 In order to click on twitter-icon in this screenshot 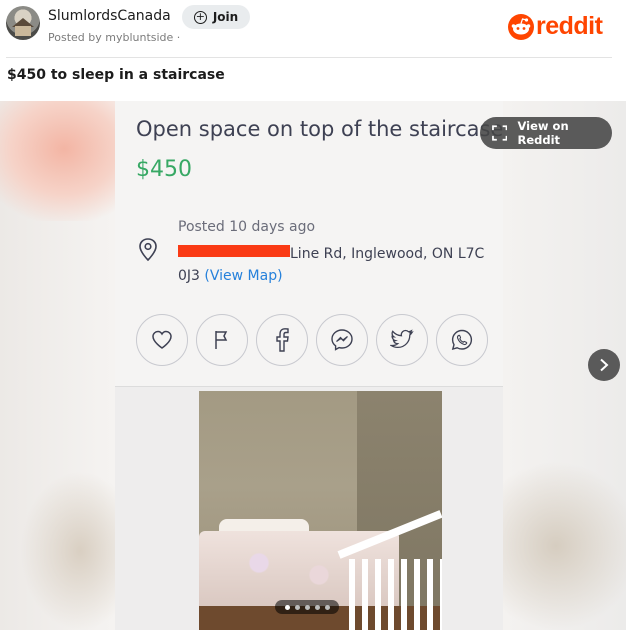, I will do `click(402, 340)`.